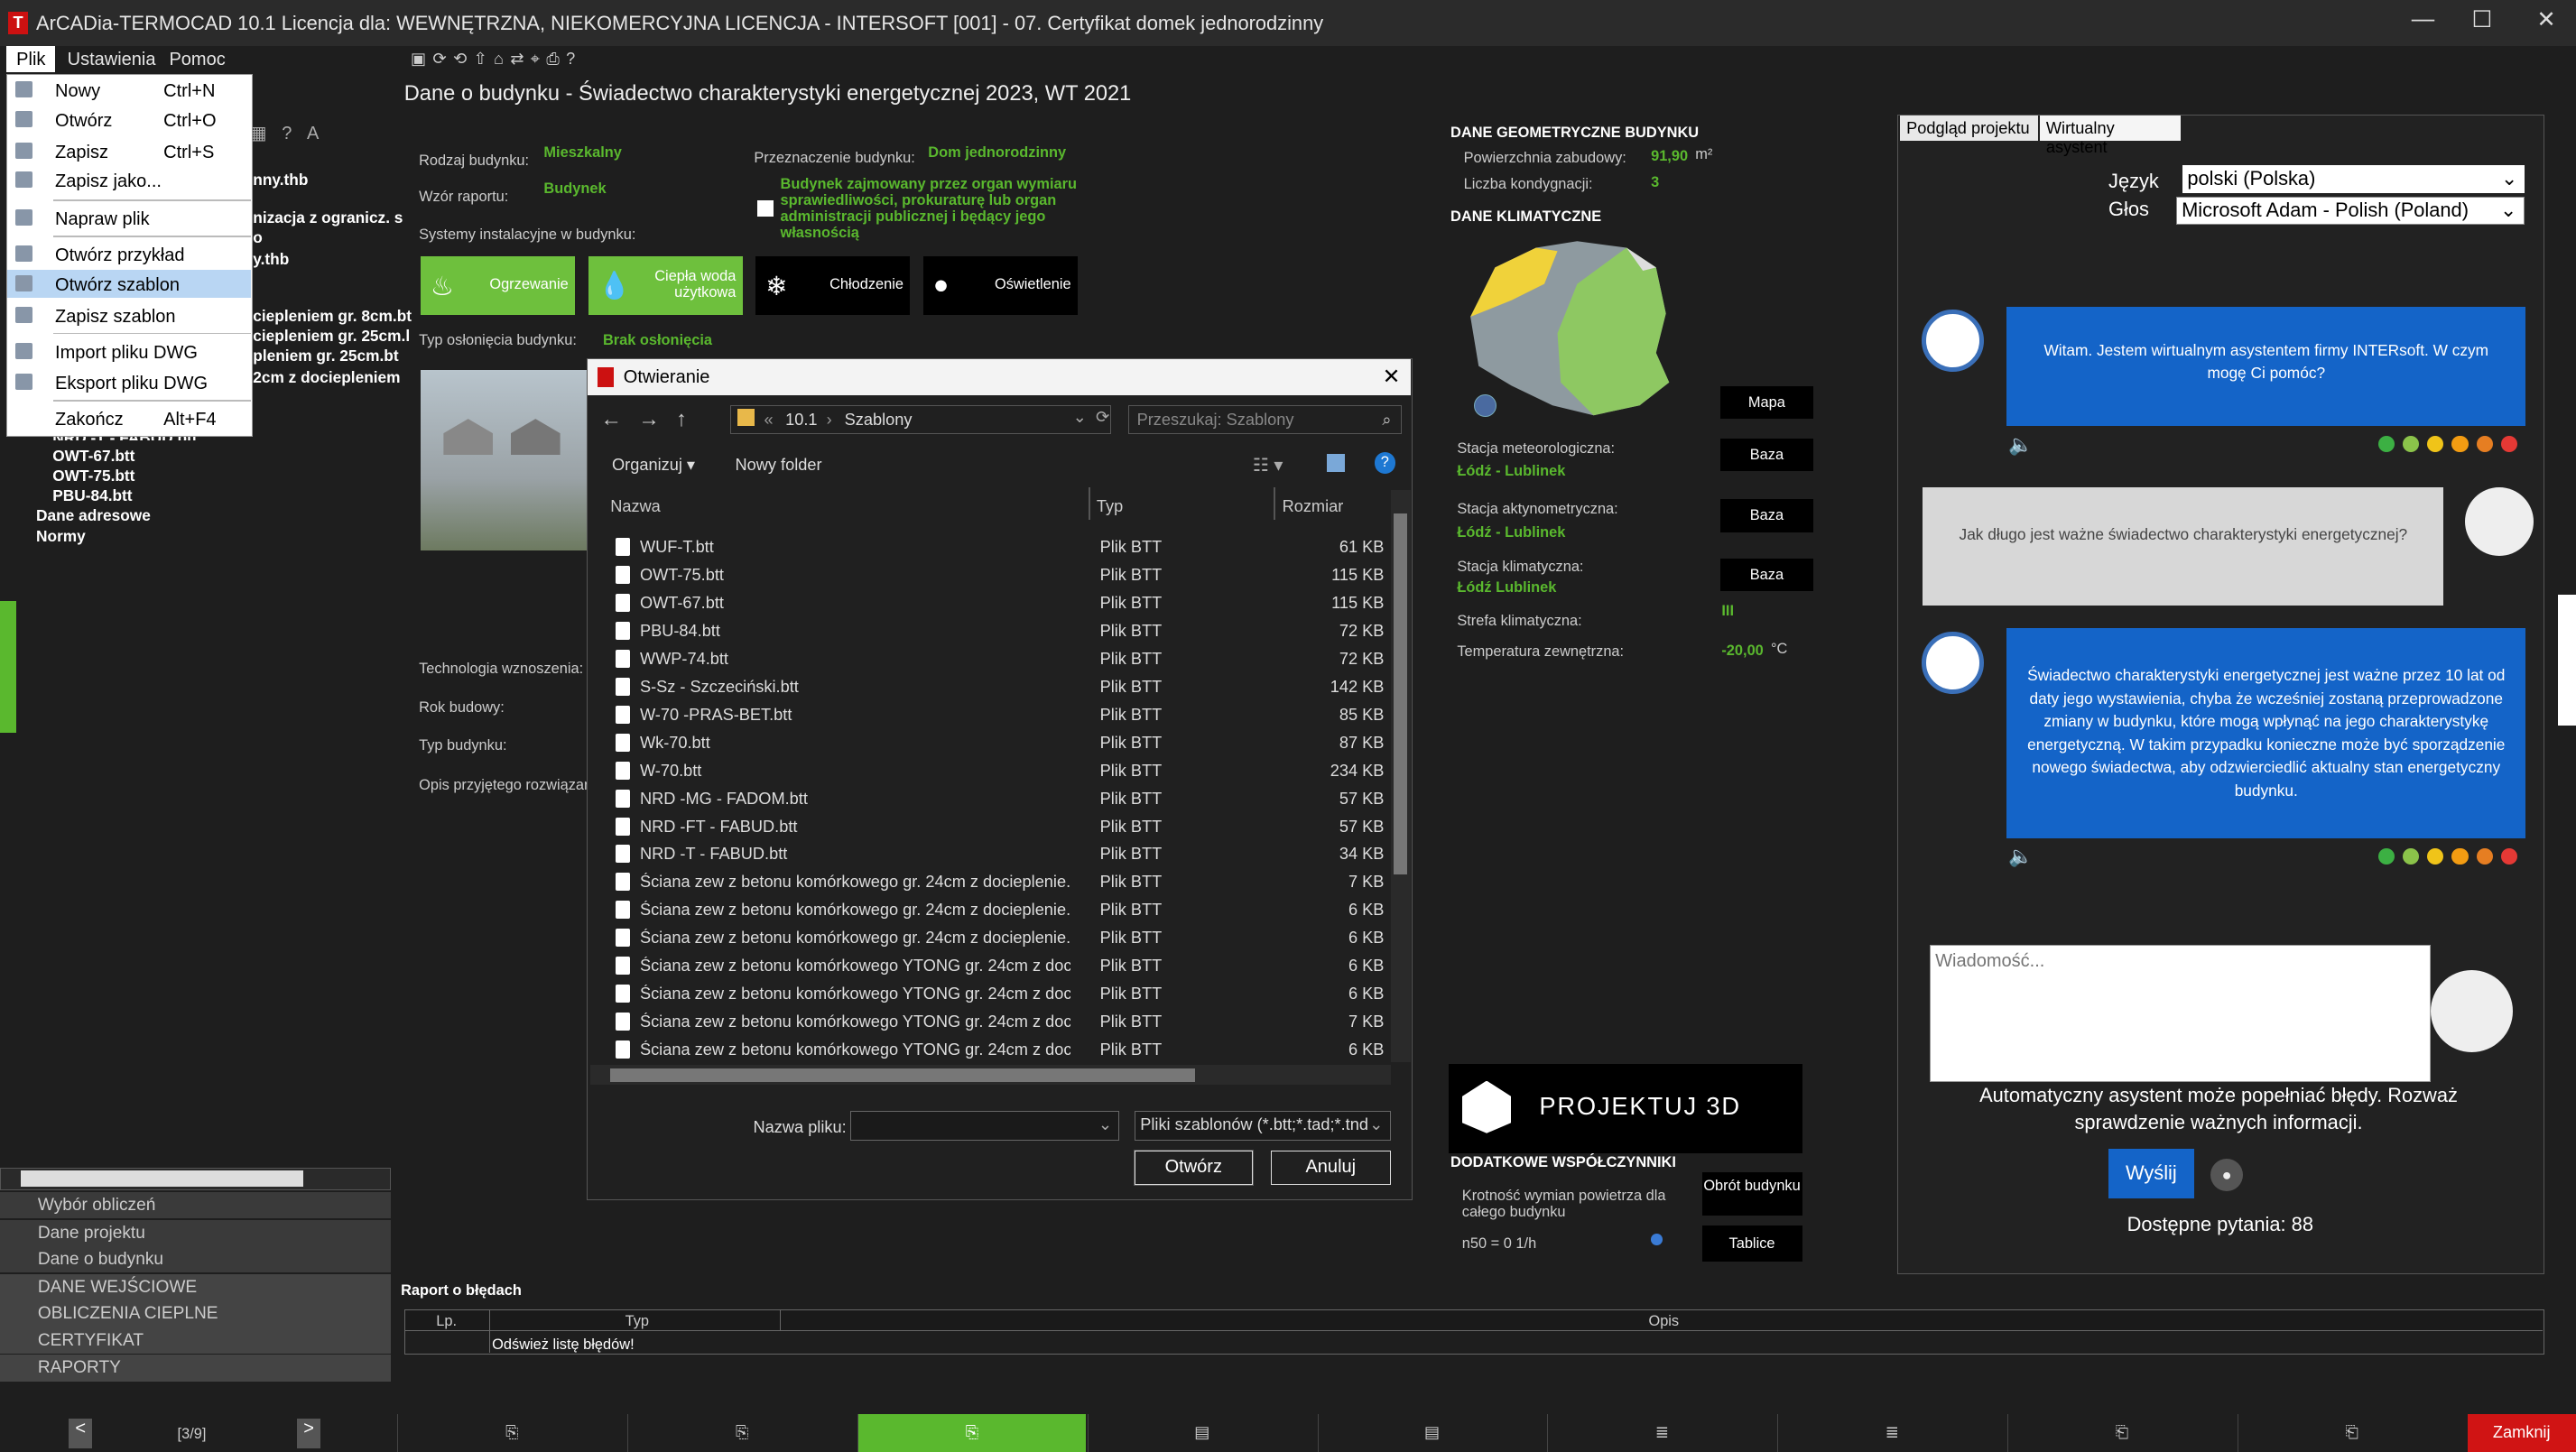 The image size is (2576, 1452). I want to click on system-chlodzenie-button: ❄ Chłodzenie, so click(833, 286).